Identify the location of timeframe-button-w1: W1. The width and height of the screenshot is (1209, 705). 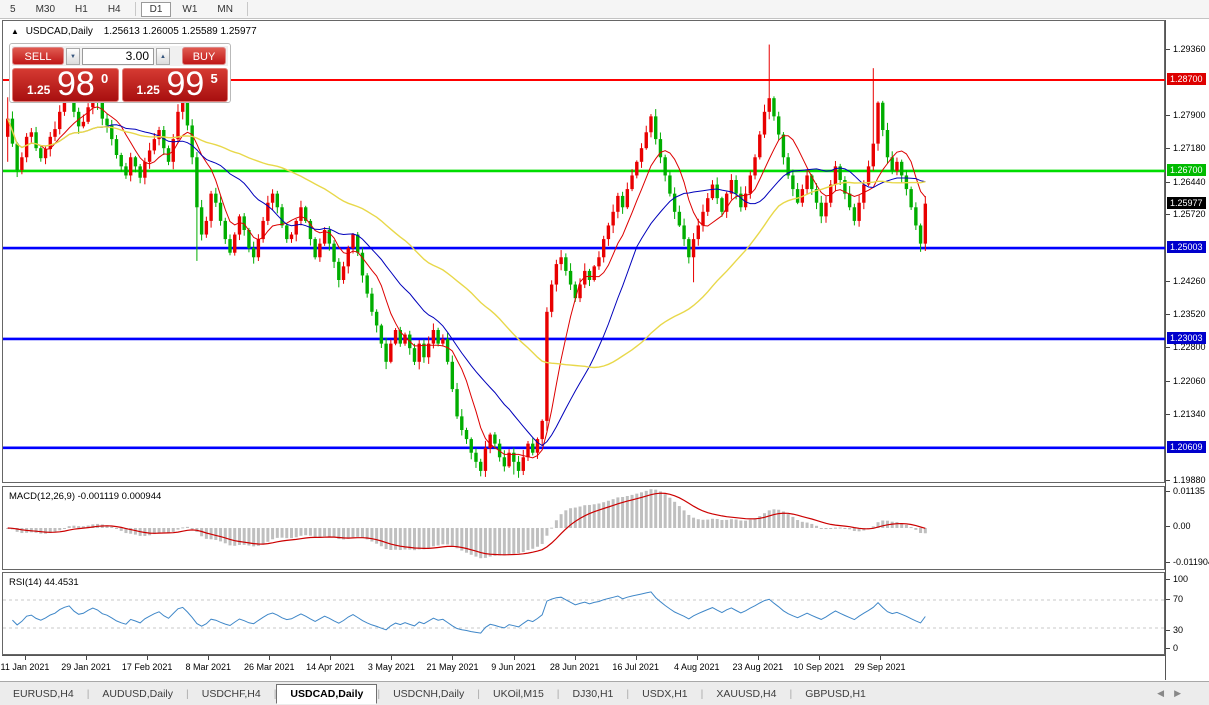
(189, 9).